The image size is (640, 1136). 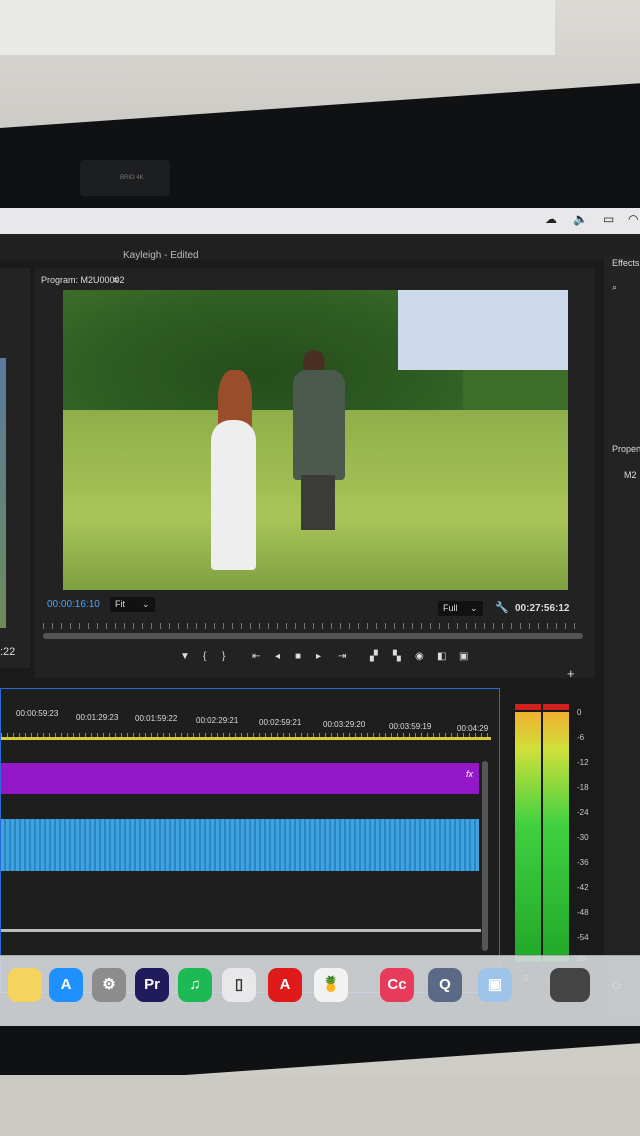 I want to click on work-area-bar, so click(x=246, y=738).